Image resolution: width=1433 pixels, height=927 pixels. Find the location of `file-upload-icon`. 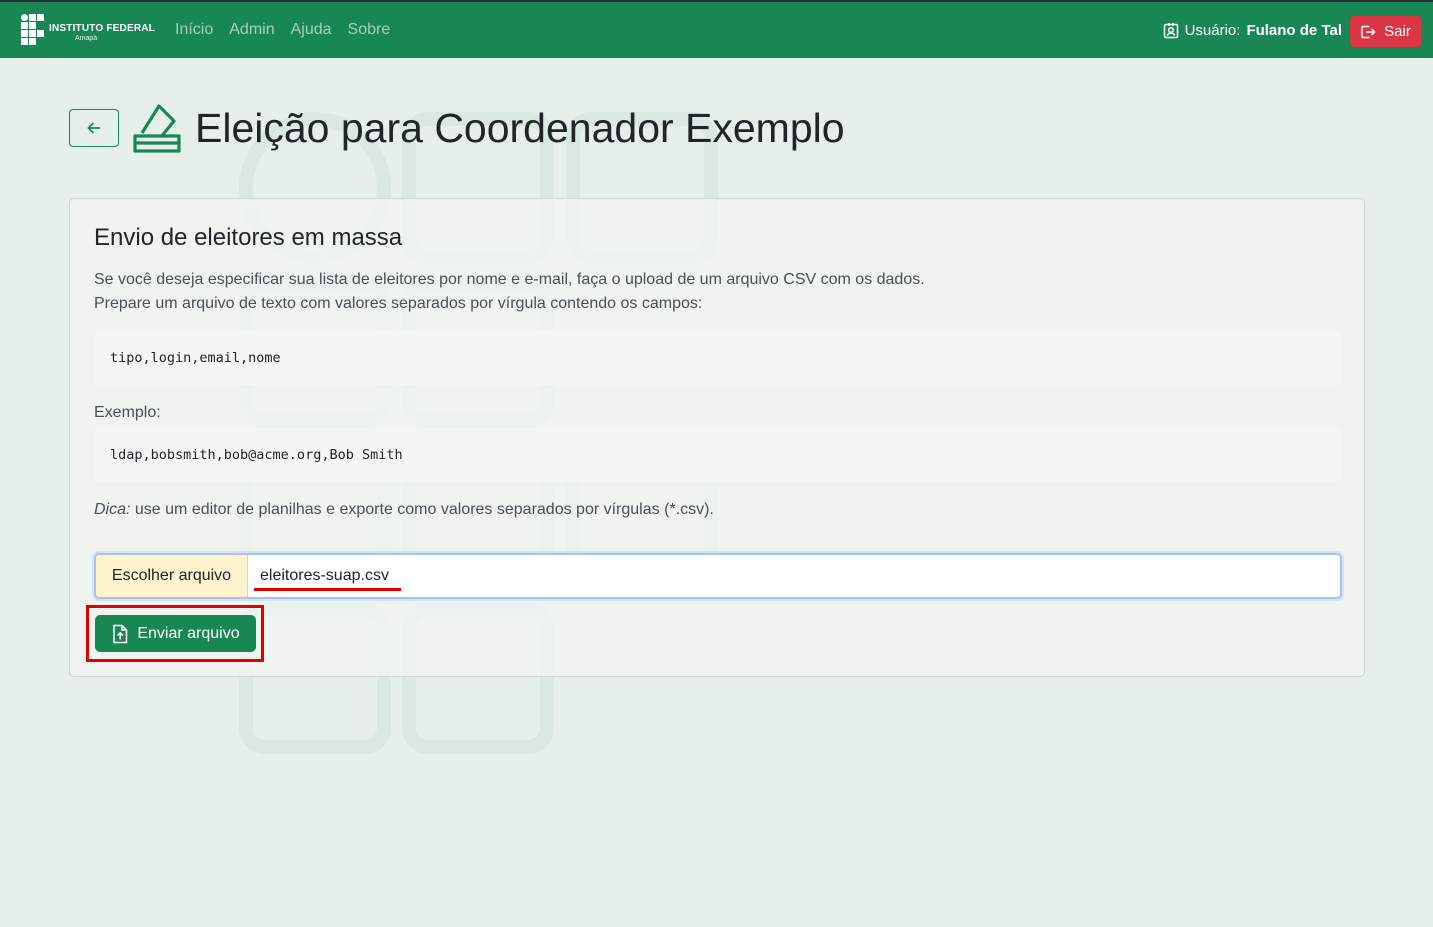

file-upload-icon is located at coordinates (120, 633).